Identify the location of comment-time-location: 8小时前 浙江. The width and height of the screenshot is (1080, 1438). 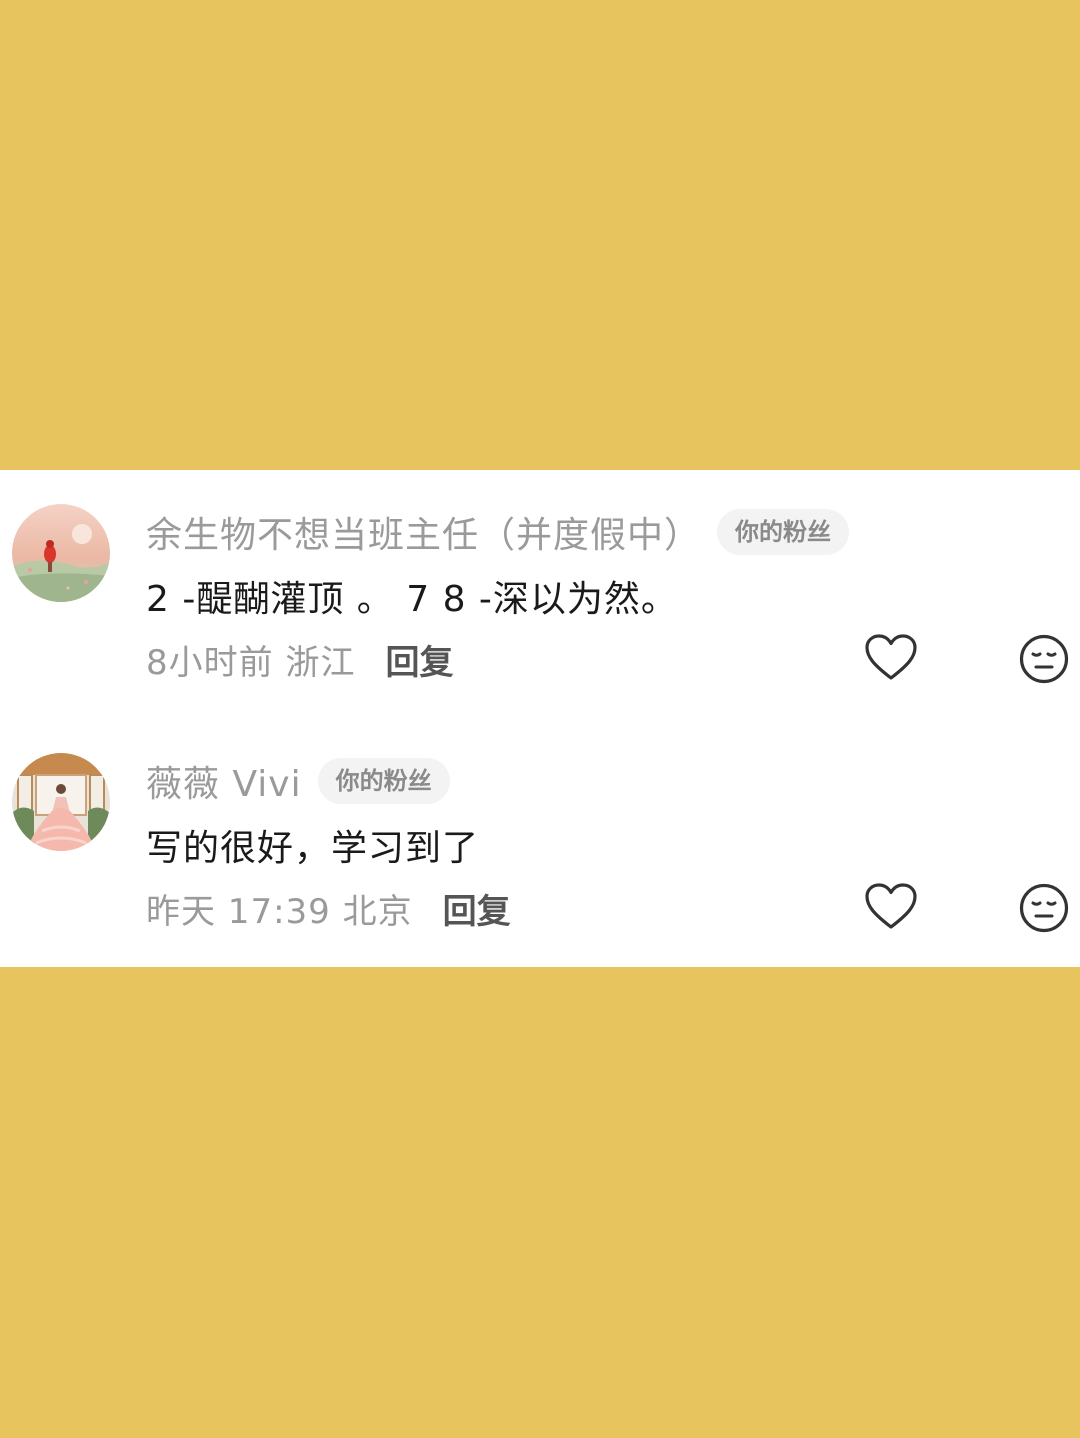
(251, 662).